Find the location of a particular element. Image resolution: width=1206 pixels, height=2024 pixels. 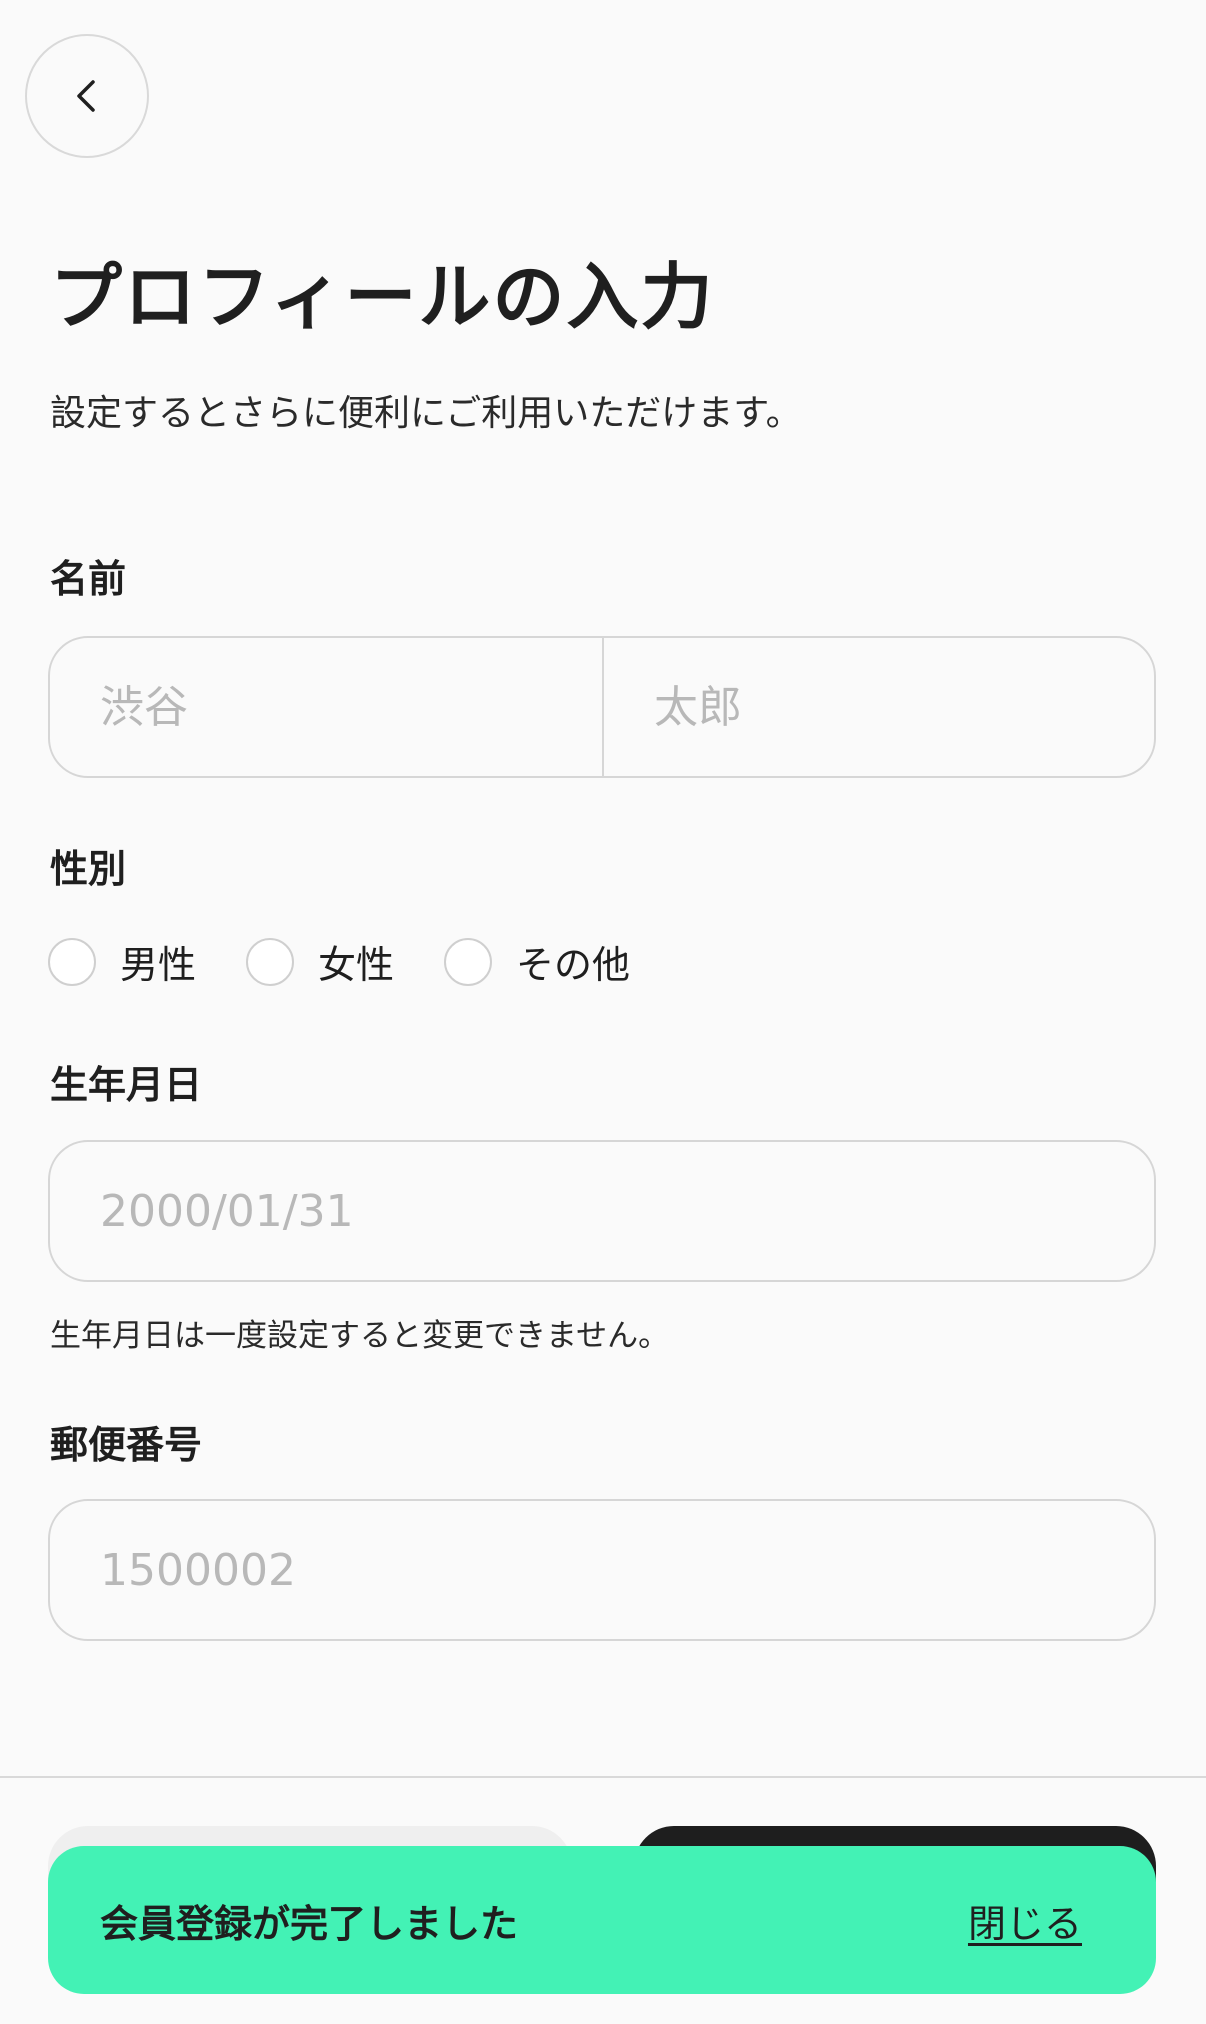

first-name-input is located at coordinates (879, 707).